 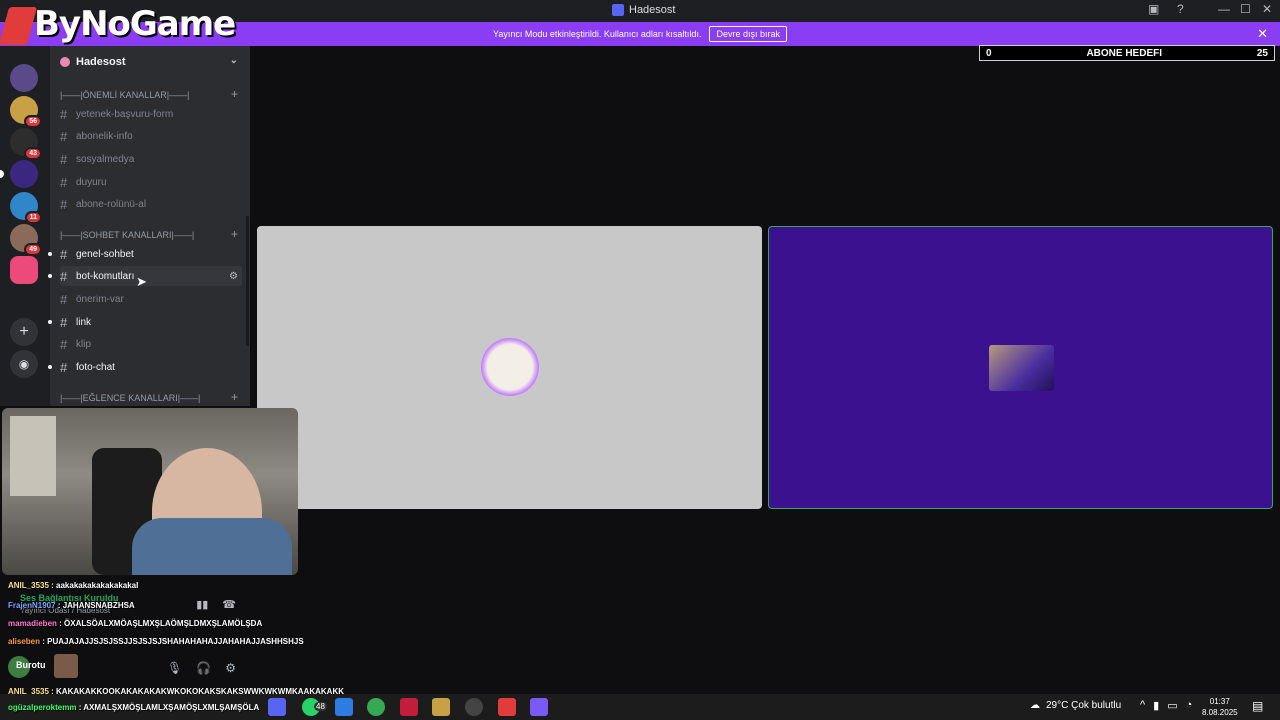 What do you see at coordinates (26, 208) in the screenshot?
I see `server-icon-5: 11` at bounding box center [26, 208].